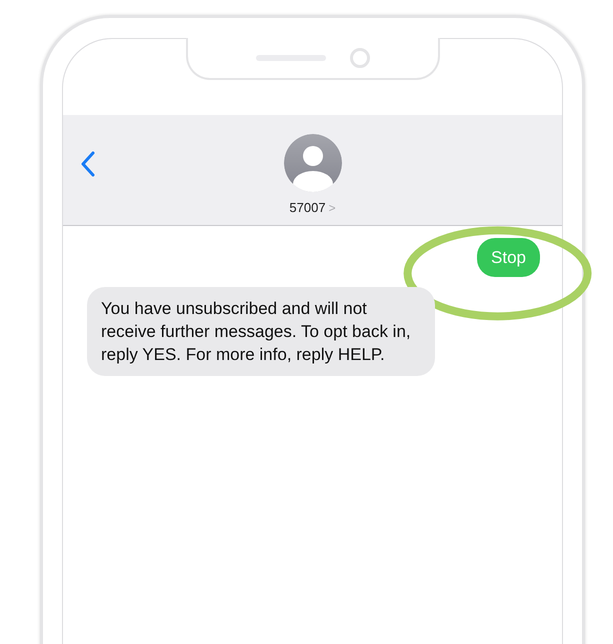 This screenshot has width=613, height=644. What do you see at coordinates (508, 257) in the screenshot?
I see `sent-message-bubble: Stop` at bounding box center [508, 257].